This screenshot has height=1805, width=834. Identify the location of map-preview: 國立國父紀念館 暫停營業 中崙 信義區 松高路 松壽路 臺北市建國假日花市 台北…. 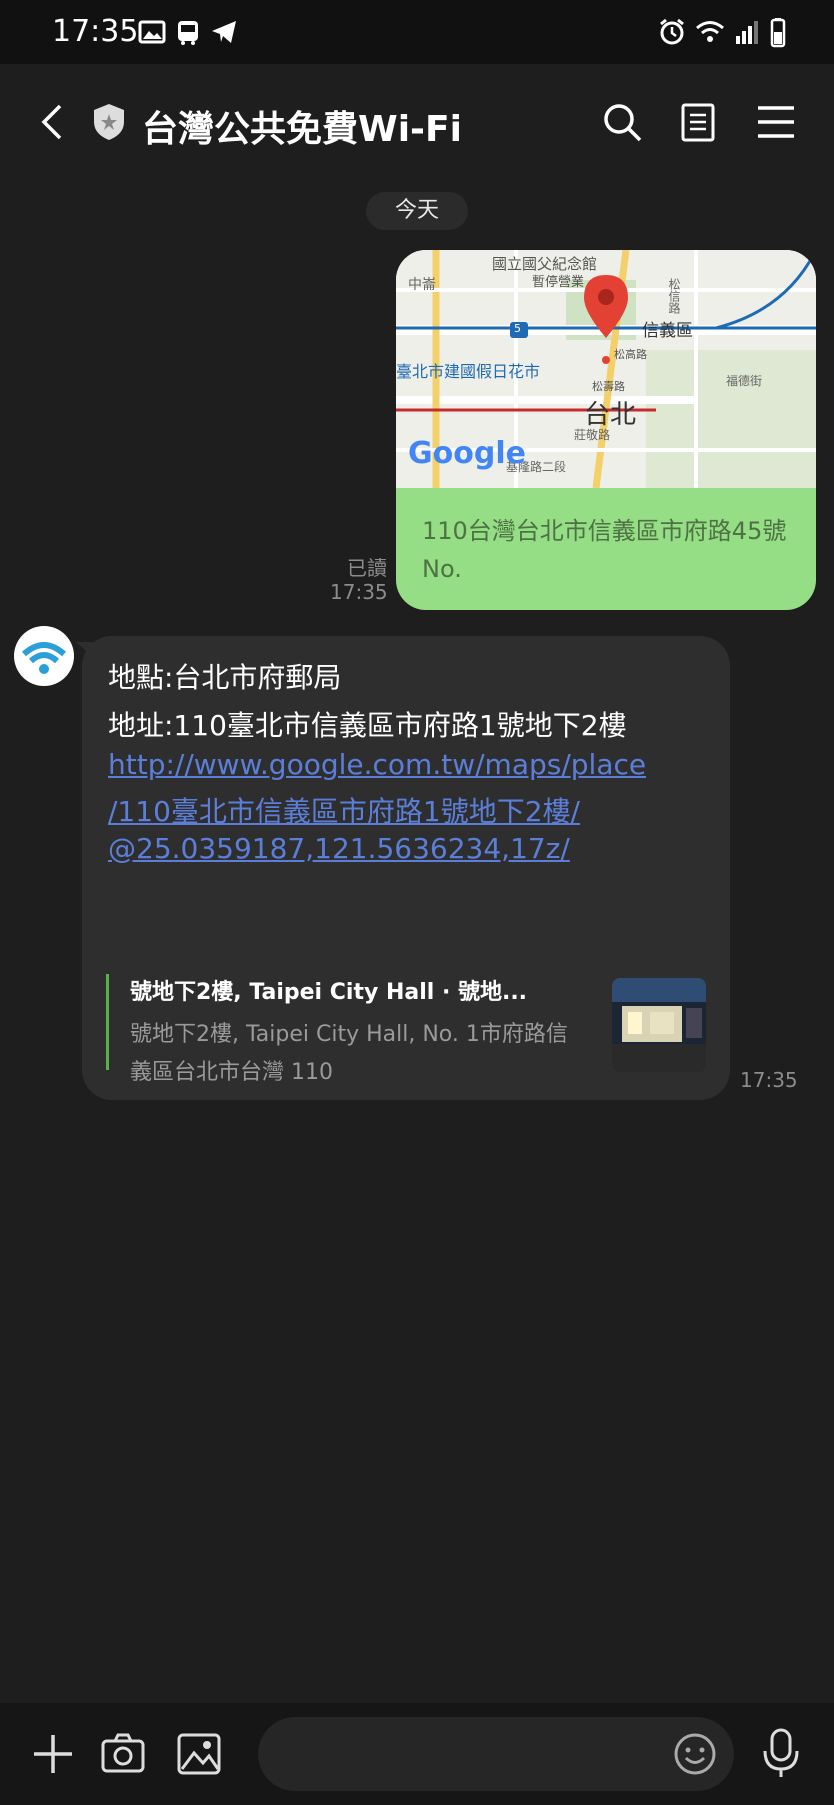
(606, 369).